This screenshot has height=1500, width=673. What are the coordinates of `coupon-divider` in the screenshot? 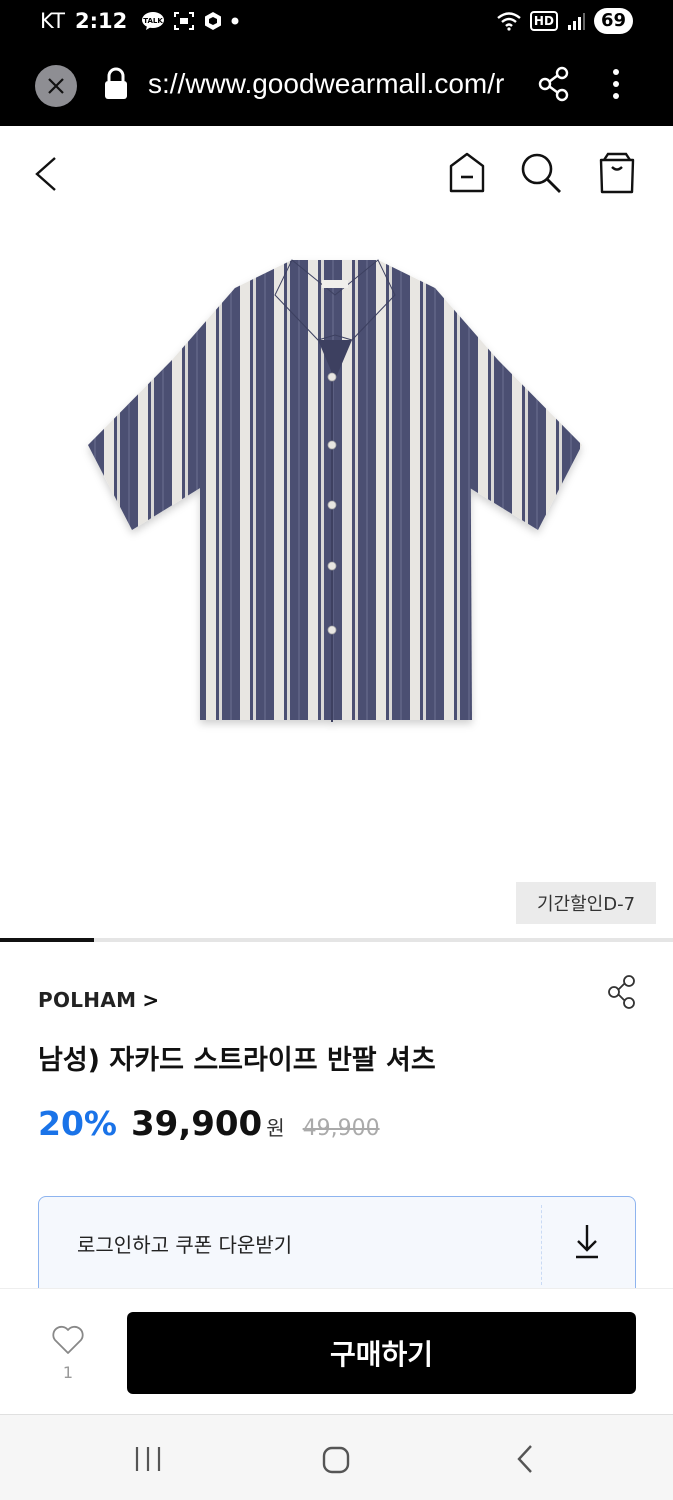 It's located at (541, 1245).